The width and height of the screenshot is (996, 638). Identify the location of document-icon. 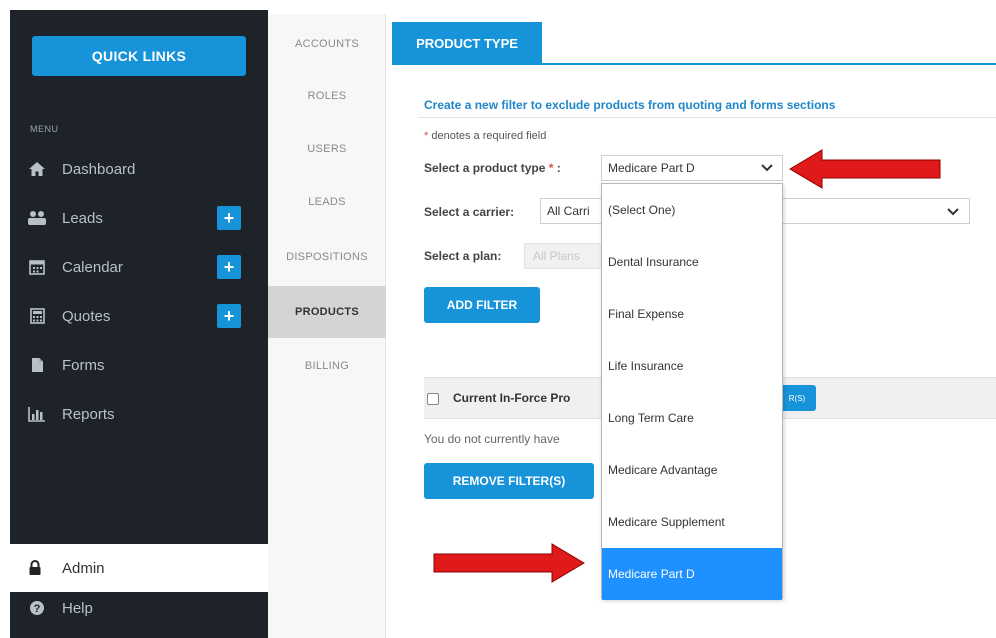
(37, 365).